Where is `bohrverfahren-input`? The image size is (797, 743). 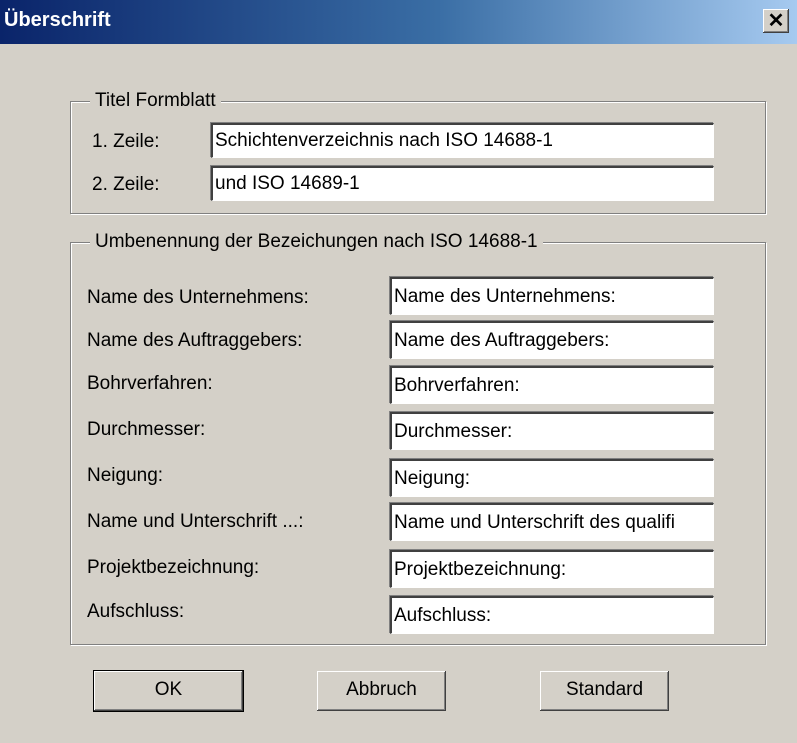
bohrverfahren-input is located at coordinates (552, 385).